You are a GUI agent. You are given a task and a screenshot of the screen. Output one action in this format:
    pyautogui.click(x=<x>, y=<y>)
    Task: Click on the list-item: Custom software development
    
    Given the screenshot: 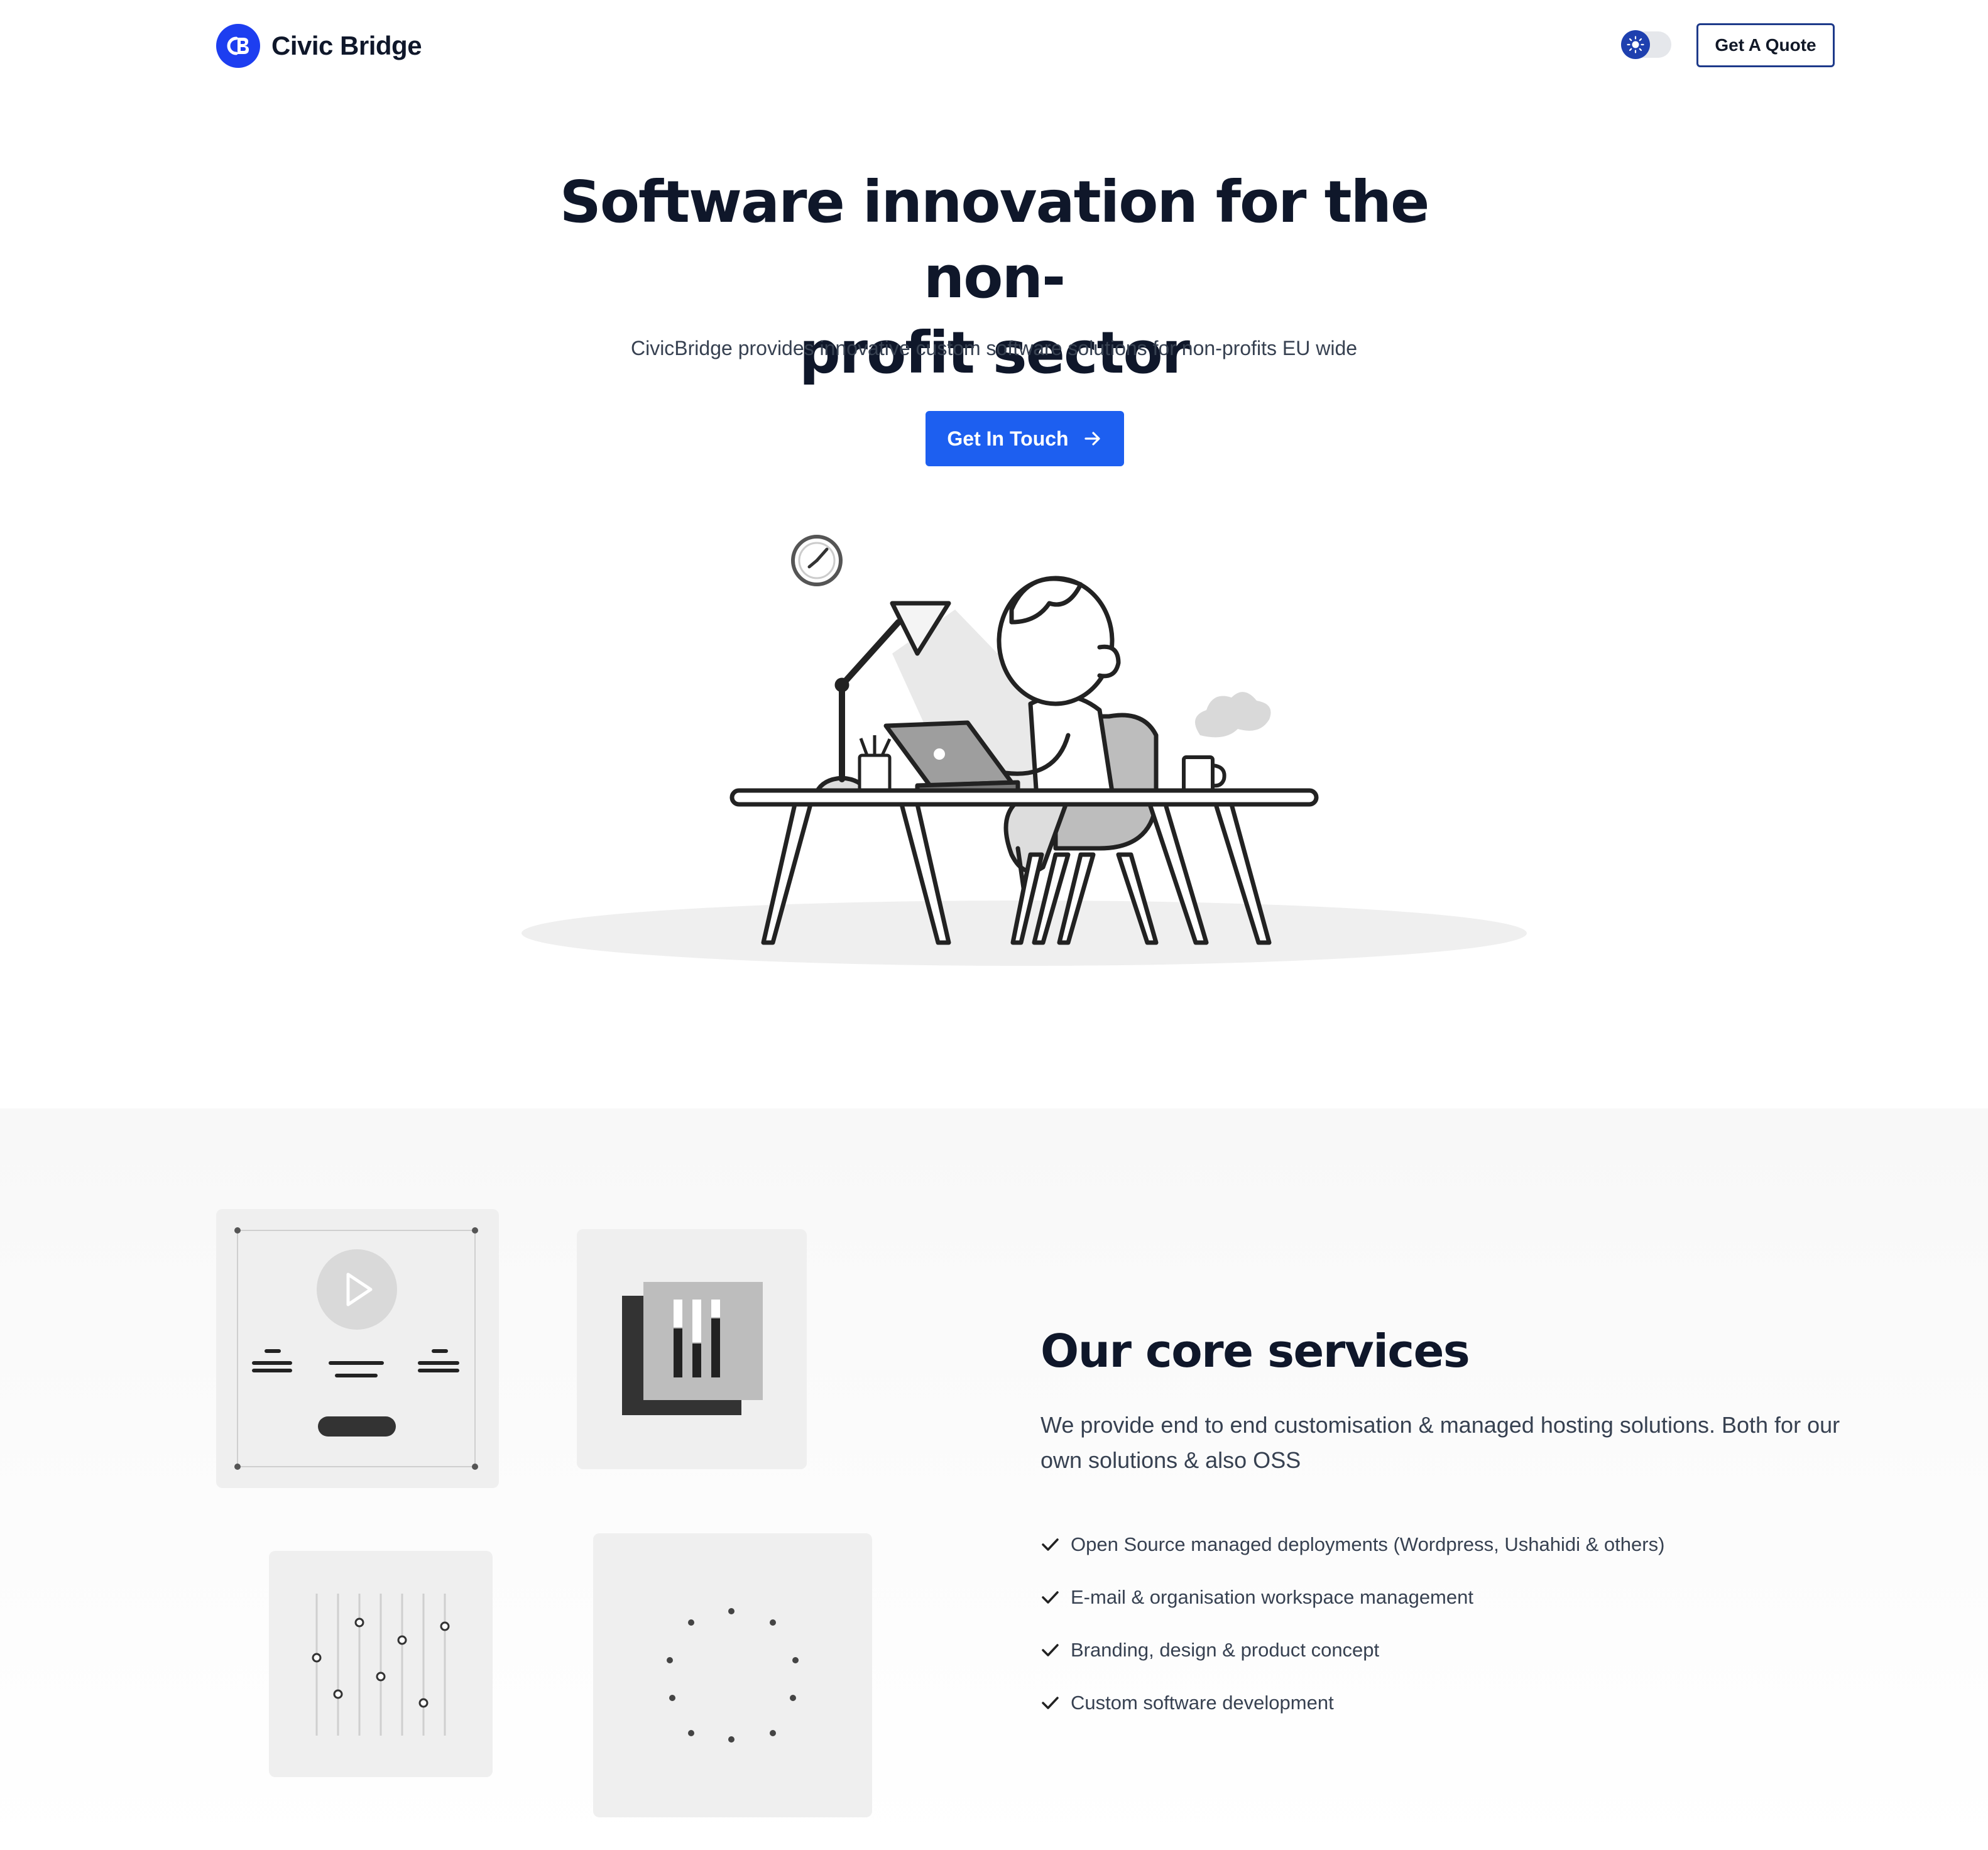 What is the action you would take?
    pyautogui.click(x=1352, y=1703)
    